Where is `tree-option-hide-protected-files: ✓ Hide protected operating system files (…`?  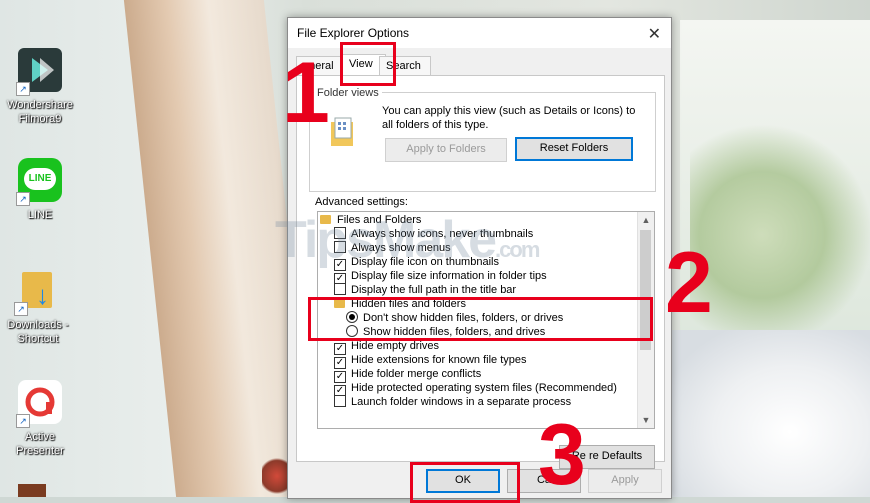
tree-option-hide-protected-files: ✓ Hide protected operating system files (… is located at coordinates (475, 389).